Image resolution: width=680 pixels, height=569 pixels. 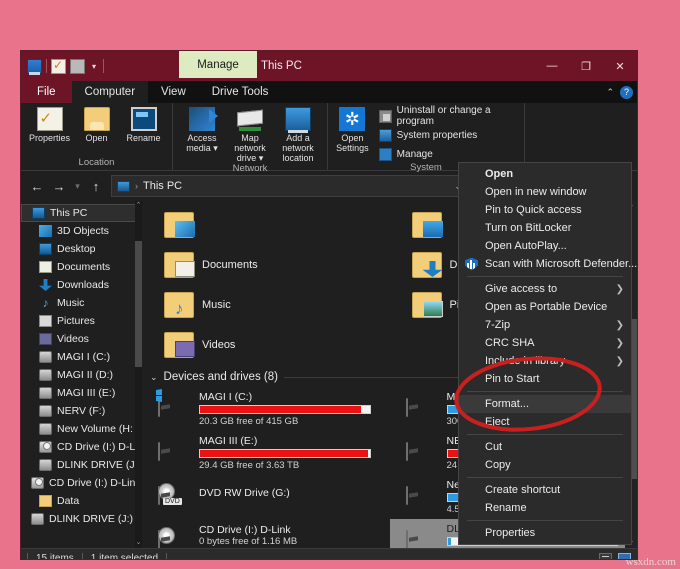 I want to click on nav-item-new-volume-h: New Volume (H:, so click(x=81, y=429).